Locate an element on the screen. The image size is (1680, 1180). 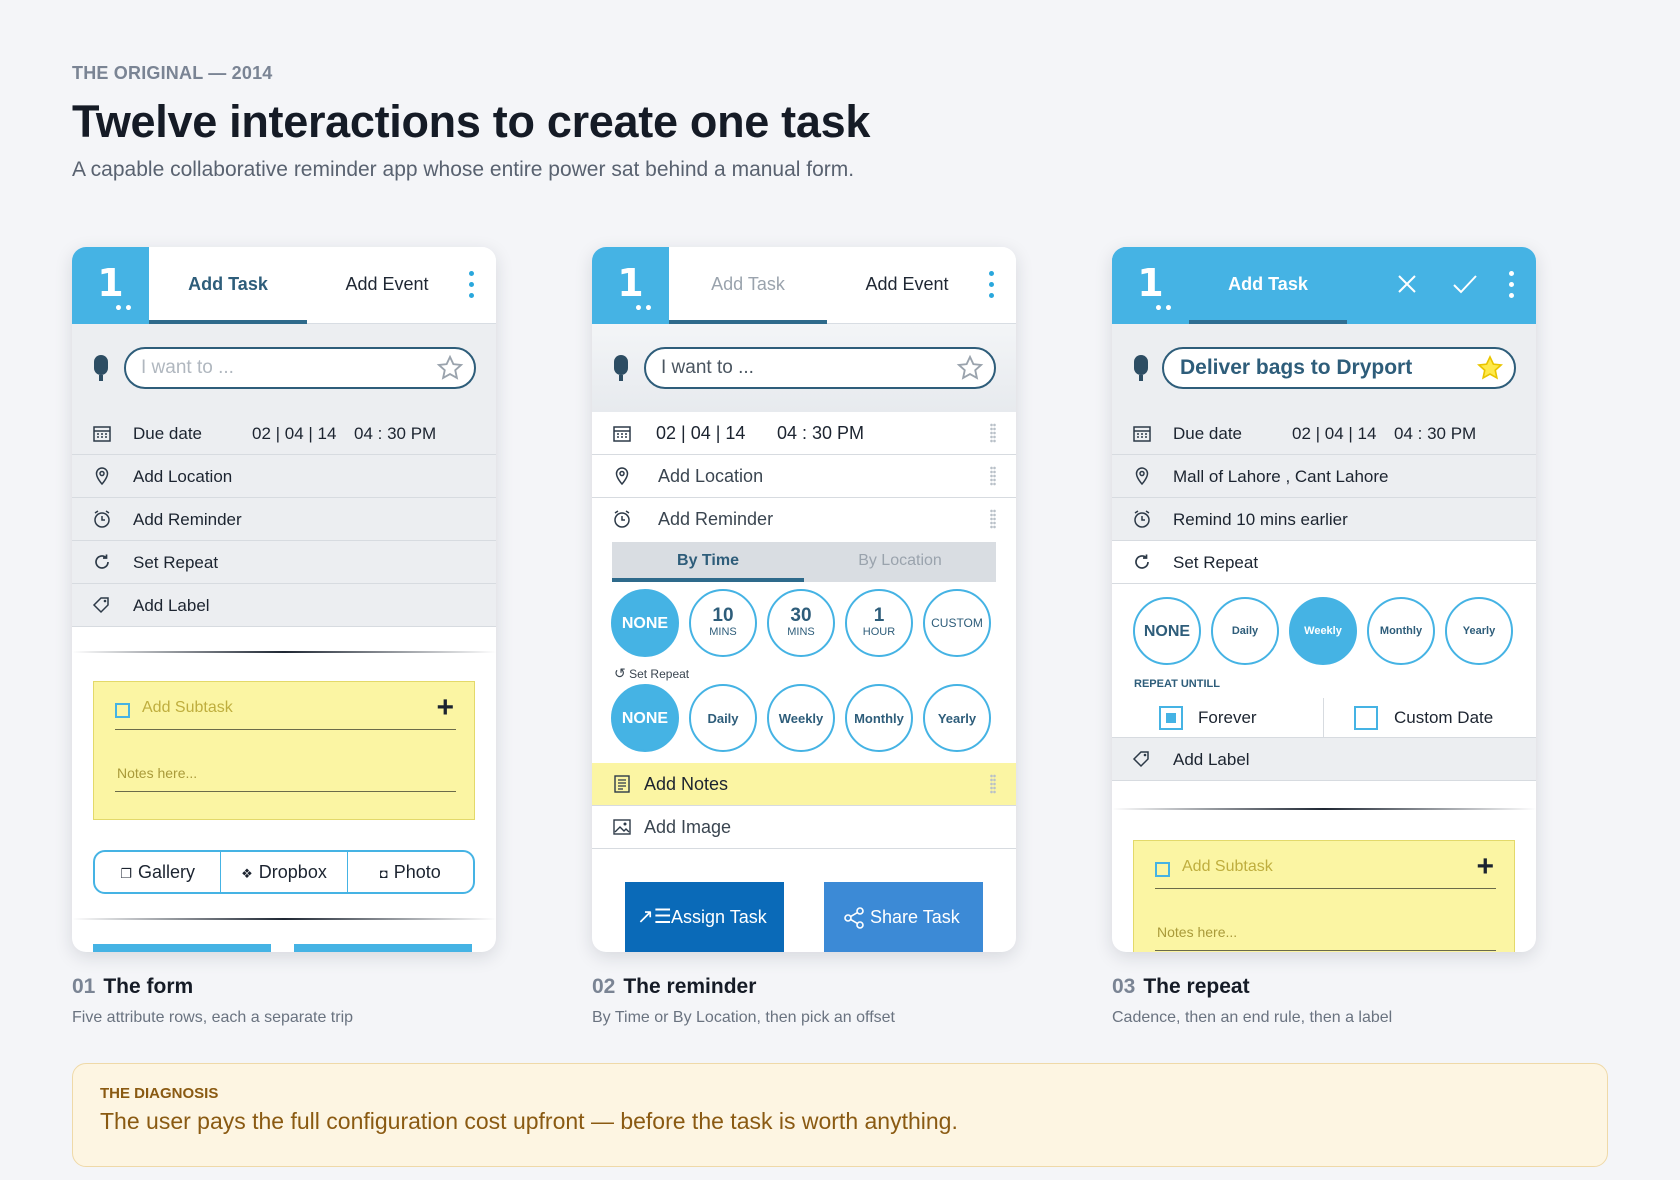
app-bar: 1 •• Add Task Add Event is located at coordinates (284, 285).